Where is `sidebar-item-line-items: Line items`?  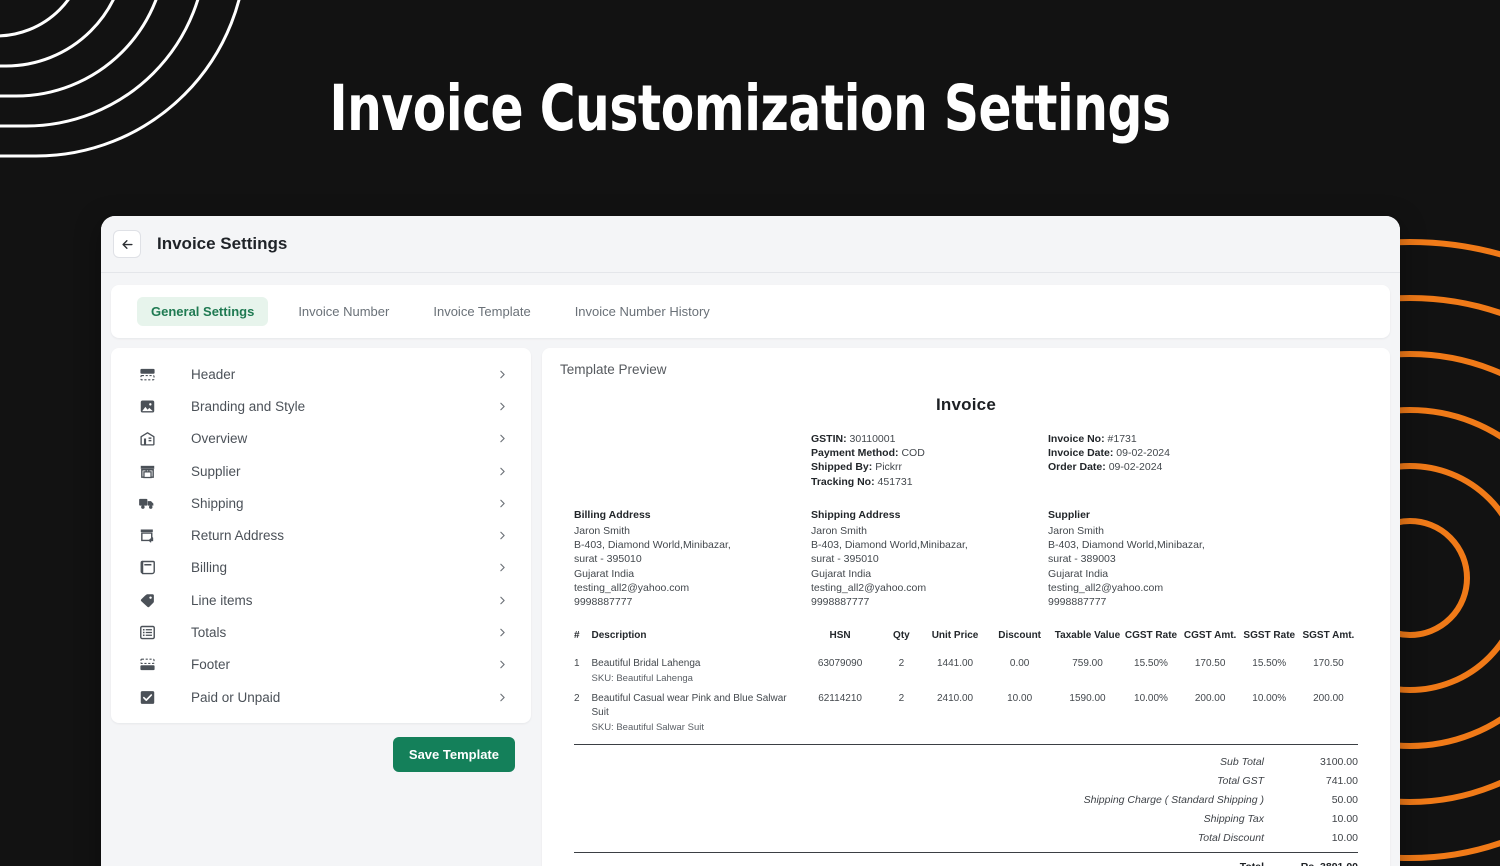
sidebar-item-line-items: Line items is located at coordinates (321, 600).